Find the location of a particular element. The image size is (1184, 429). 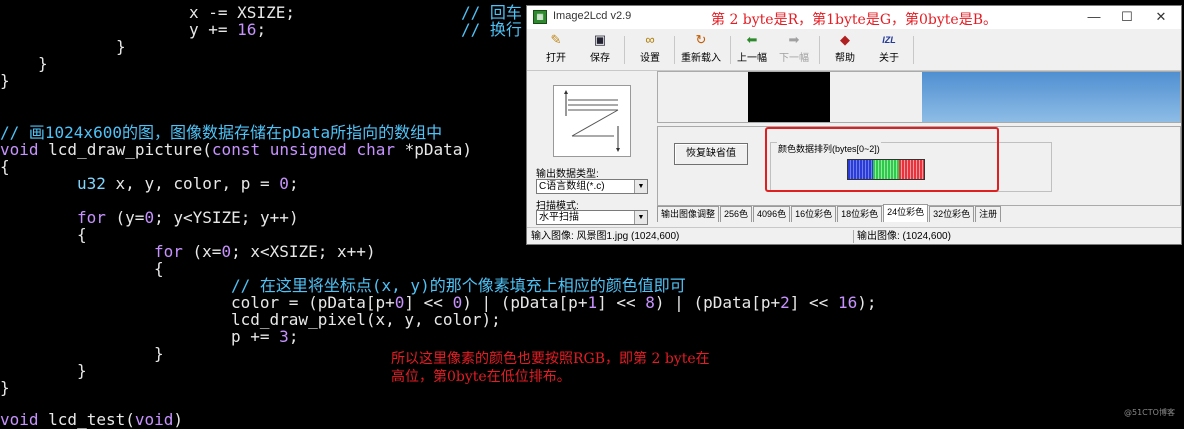

code-comment: // 在这里将坐标点(x, y)的那个像素填充上相应的颜色值即可 is located at coordinates (458, 285).